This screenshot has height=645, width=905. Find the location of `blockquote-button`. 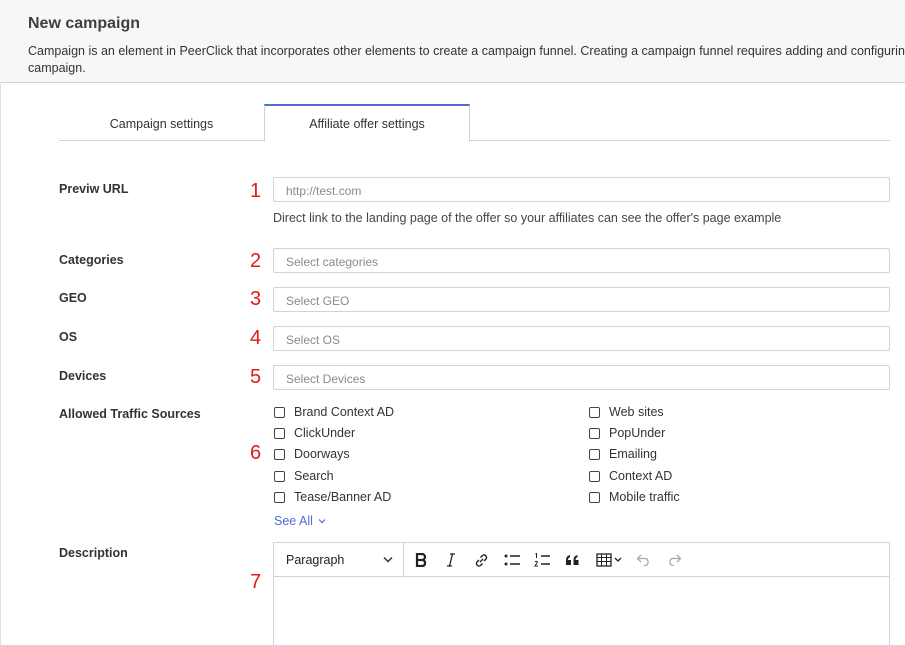

blockquote-button is located at coordinates (572, 560).